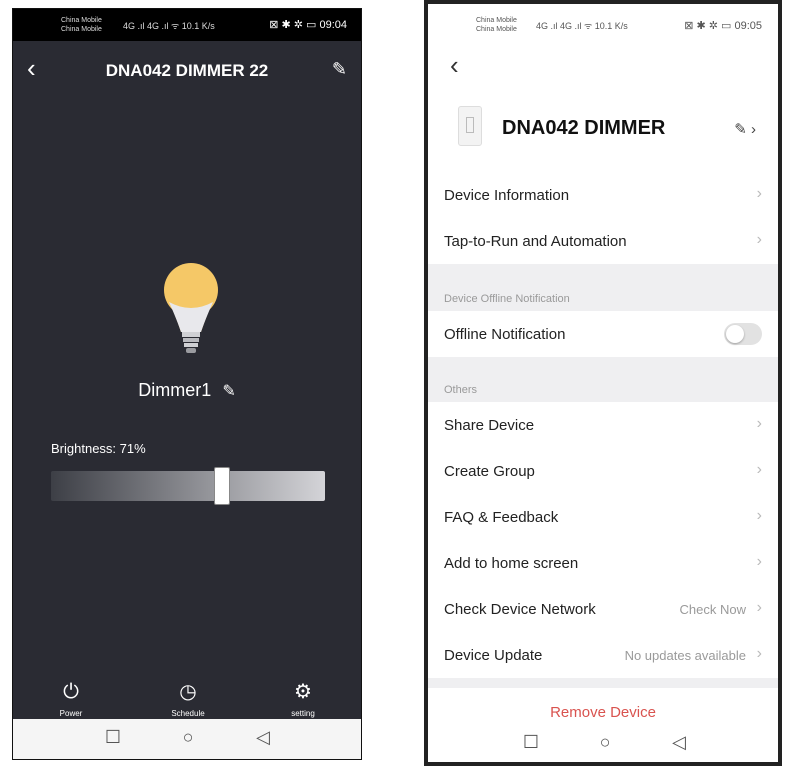  Describe the element at coordinates (228, 391) in the screenshot. I see `edit-name-icon: ✎` at that location.